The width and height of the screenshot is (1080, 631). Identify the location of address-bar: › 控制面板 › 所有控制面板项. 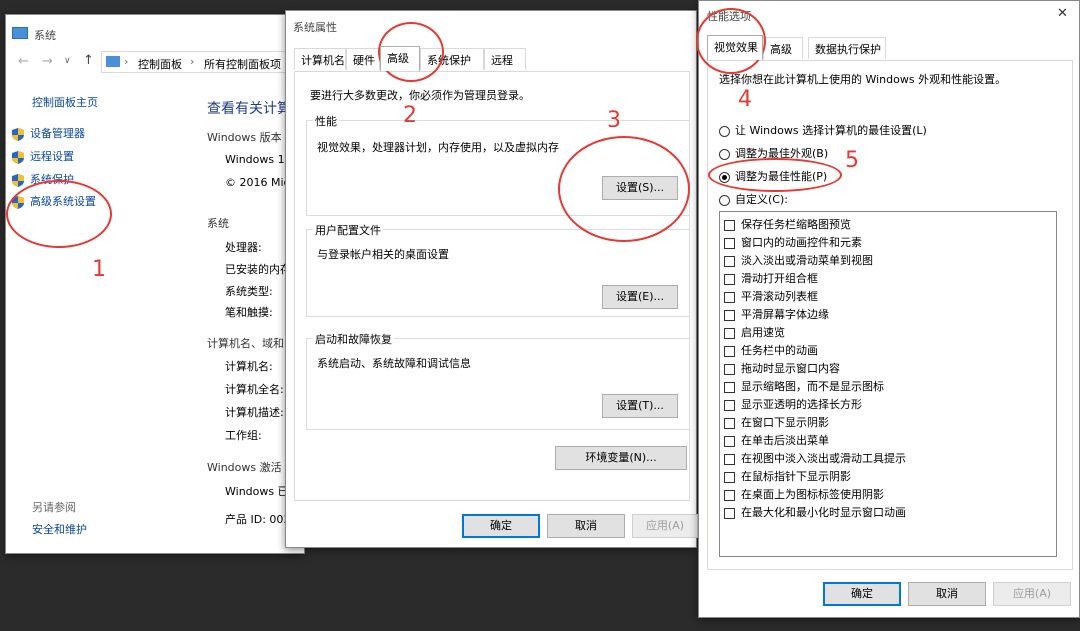
(203, 62).